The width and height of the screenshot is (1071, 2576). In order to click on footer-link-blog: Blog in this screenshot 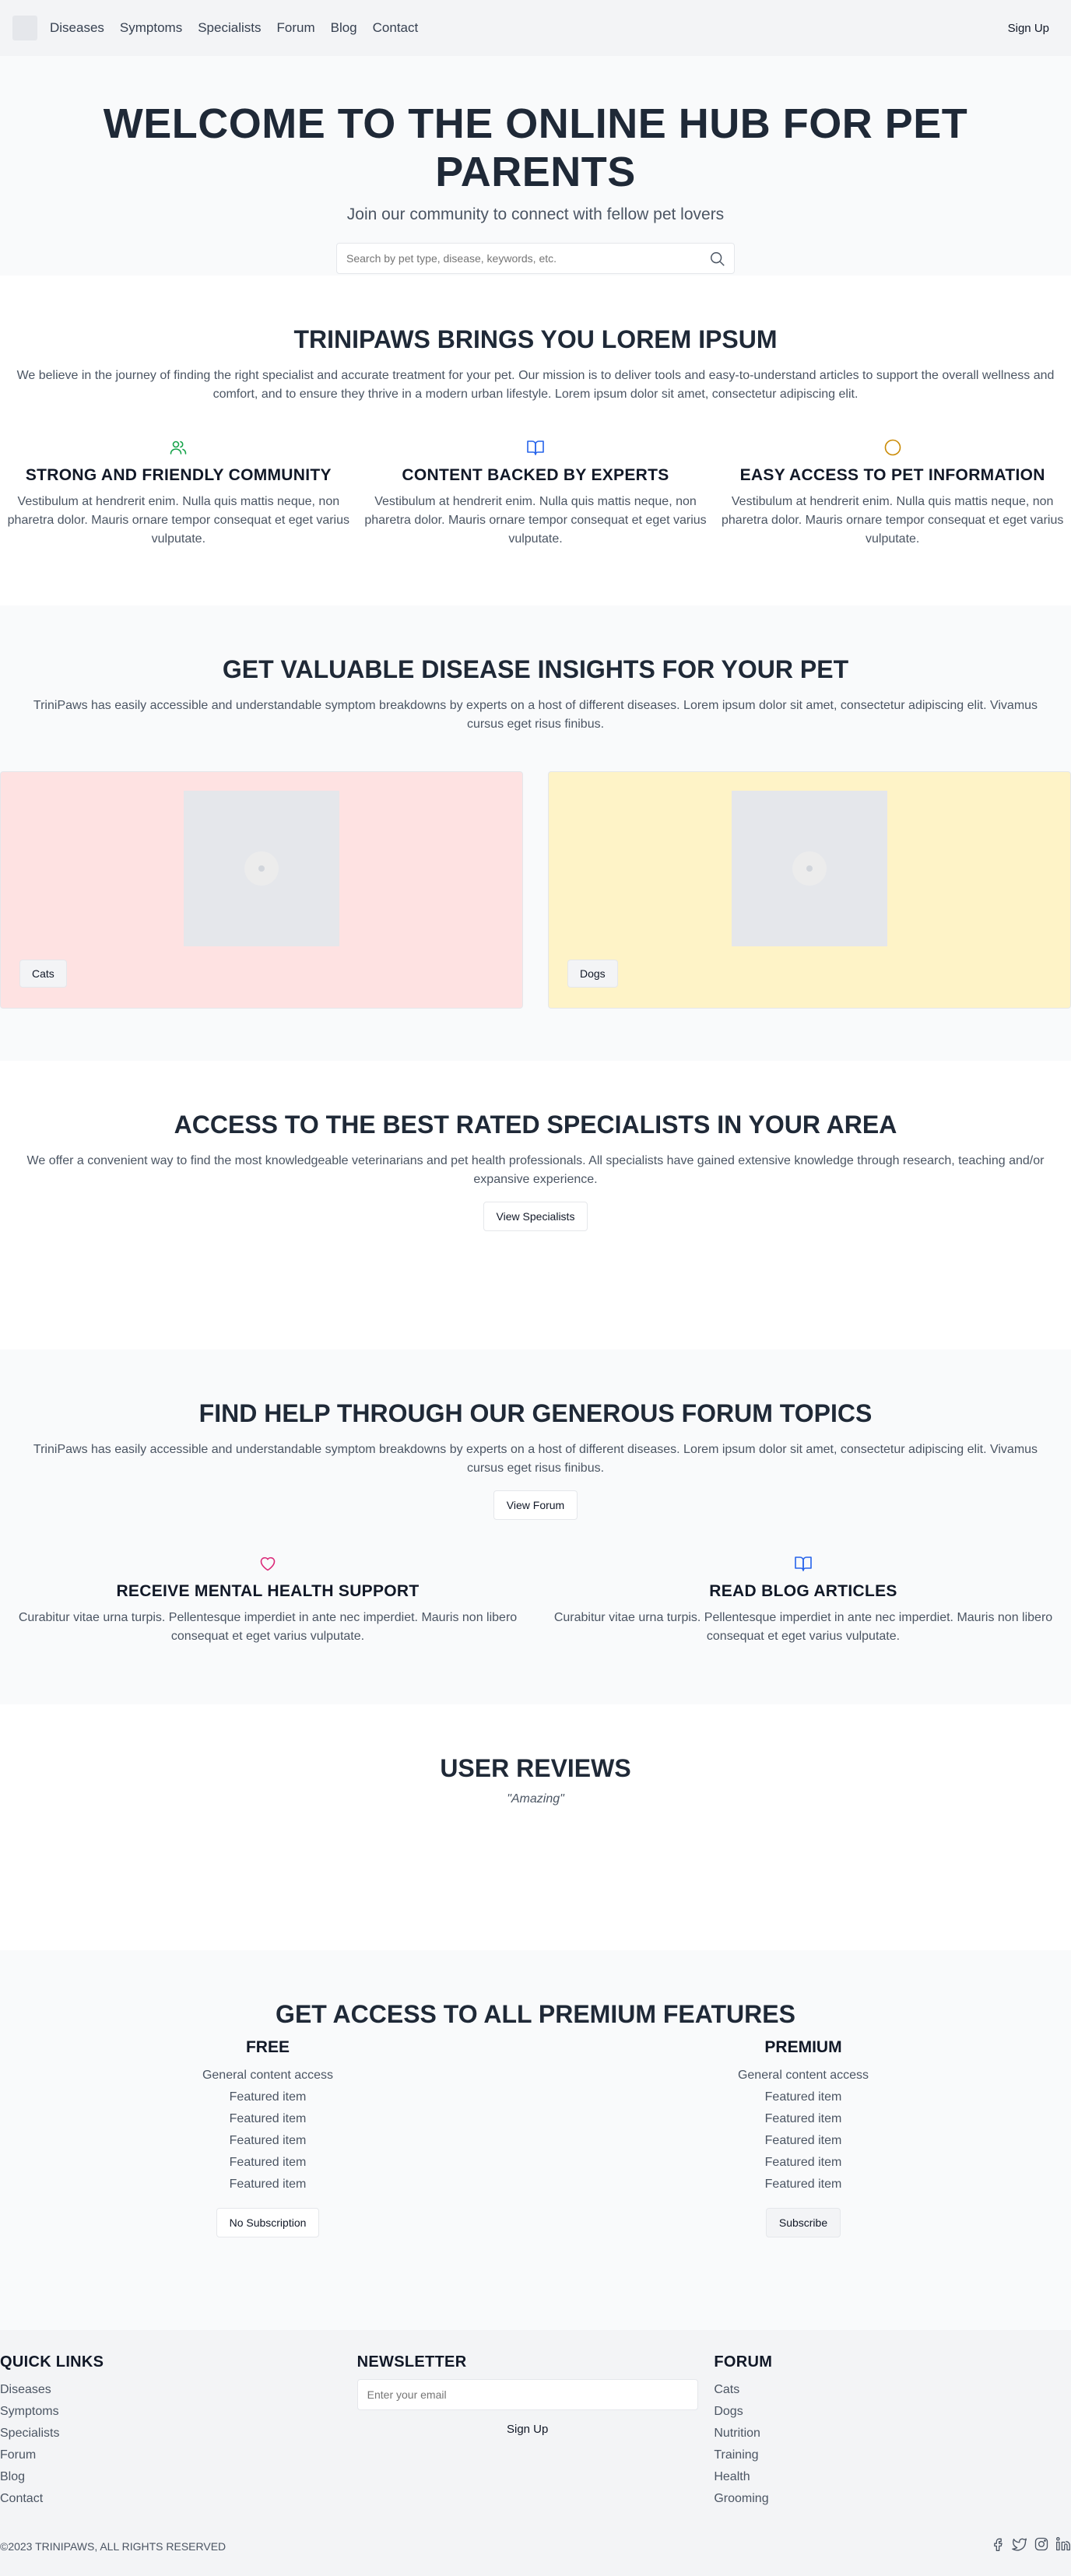, I will do `click(171, 2477)`.